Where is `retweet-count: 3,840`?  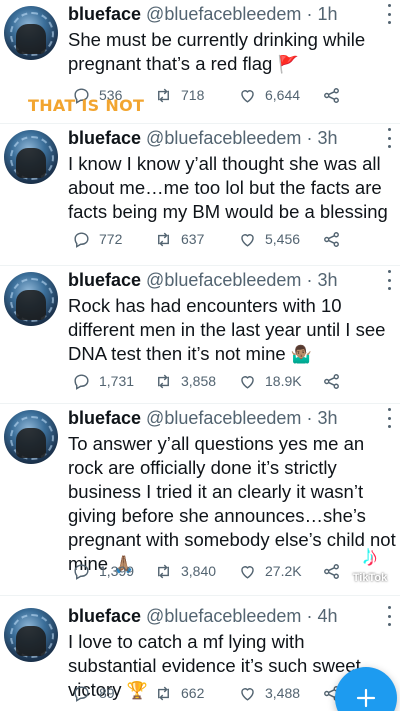 retweet-count: 3,840 is located at coordinates (199, 571).